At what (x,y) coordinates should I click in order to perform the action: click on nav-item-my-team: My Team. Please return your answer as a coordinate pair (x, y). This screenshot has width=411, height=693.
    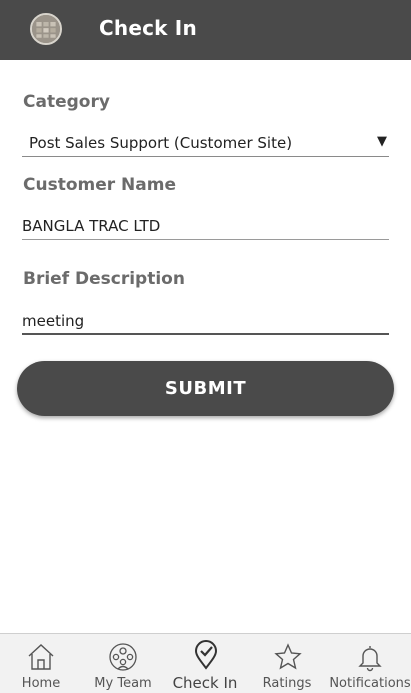
    Looking at the image, I should click on (123, 663).